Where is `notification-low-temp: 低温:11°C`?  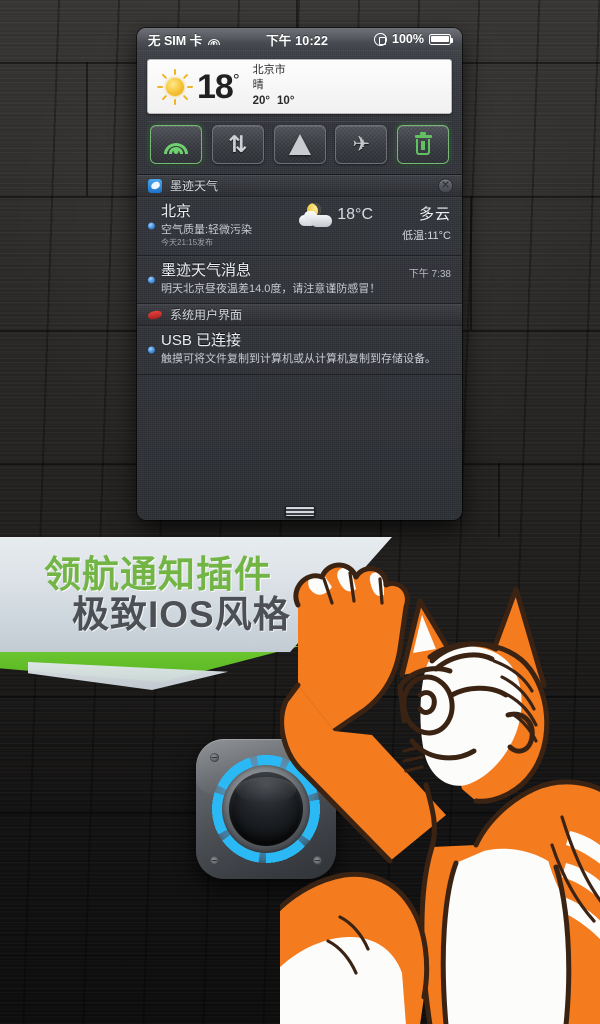
notification-low-temp: 低温:11°C is located at coordinates (426, 236).